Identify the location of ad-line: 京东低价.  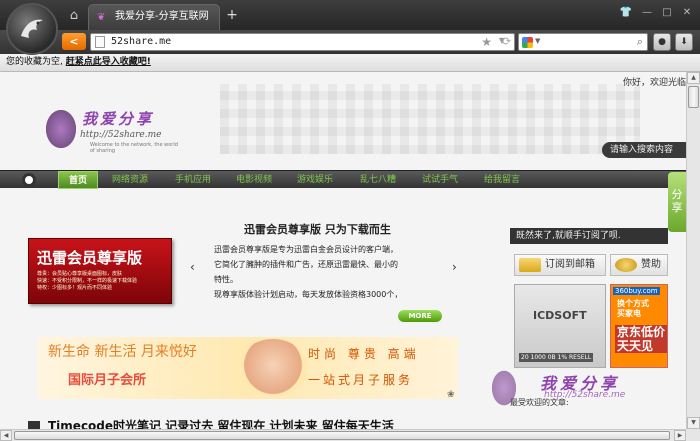
(641, 332).